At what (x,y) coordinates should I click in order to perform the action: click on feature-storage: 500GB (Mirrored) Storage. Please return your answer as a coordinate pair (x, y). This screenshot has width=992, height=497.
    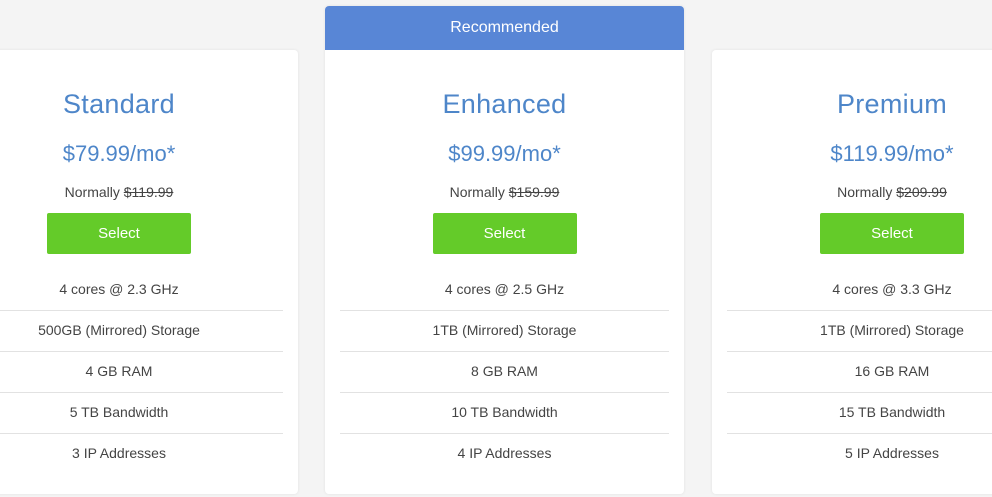
    Looking at the image, I should click on (141, 331).